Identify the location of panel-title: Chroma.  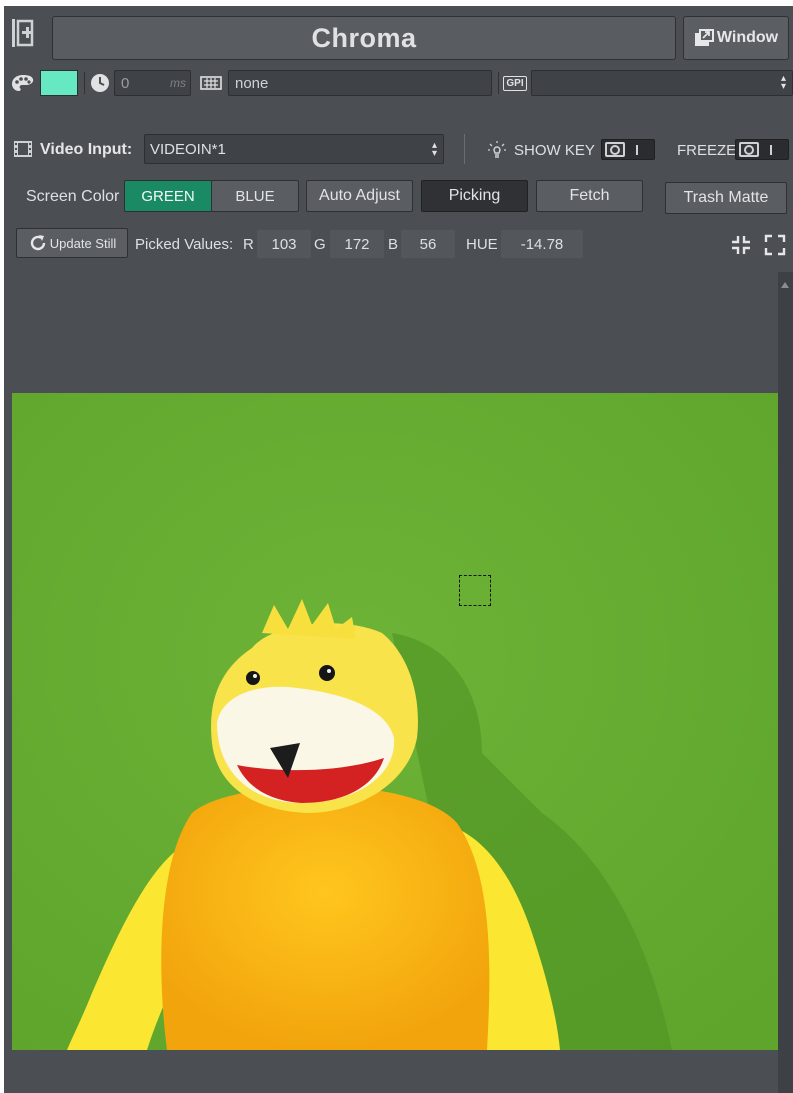
(364, 37).